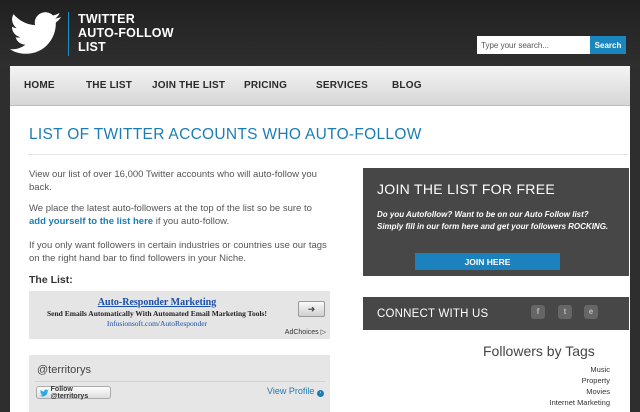  Describe the element at coordinates (188, 85) in the screenshot. I see `nav-item-join-the-list: JOIN THE LIST` at that location.